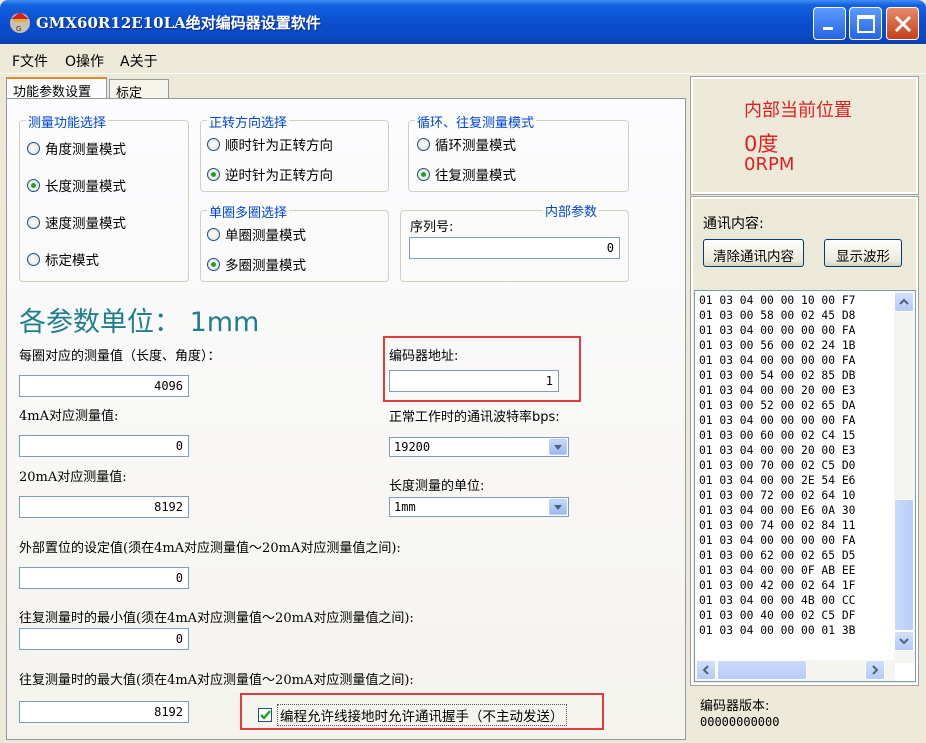 This screenshot has width=926, height=743. I want to click on comm-log-line: 01 03 04 00 00 2E 54 E6, so click(777, 480).